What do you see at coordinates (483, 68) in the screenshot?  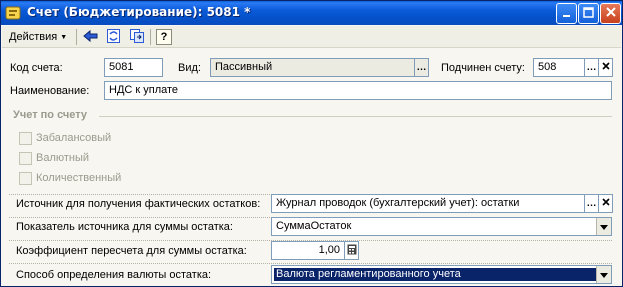 I see `parent-label: Подчинен счету:` at bounding box center [483, 68].